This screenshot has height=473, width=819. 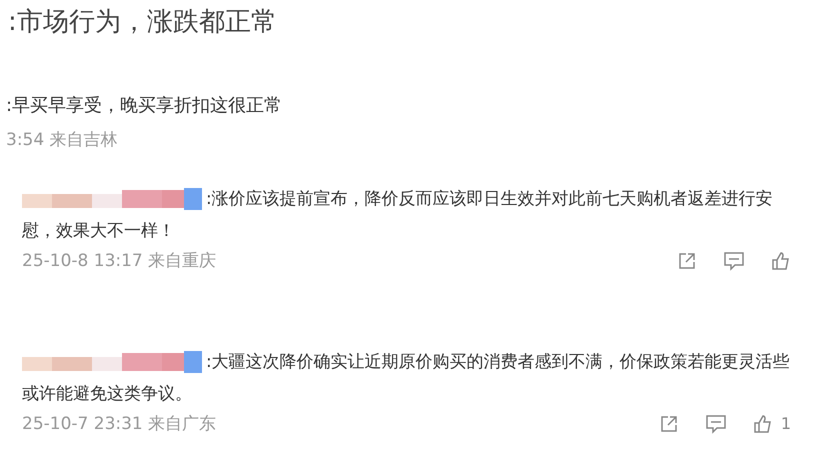 What do you see at coordinates (144, 105) in the screenshot?
I see `comment-text: :早买早享受，晚买享折扣这很正常` at bounding box center [144, 105].